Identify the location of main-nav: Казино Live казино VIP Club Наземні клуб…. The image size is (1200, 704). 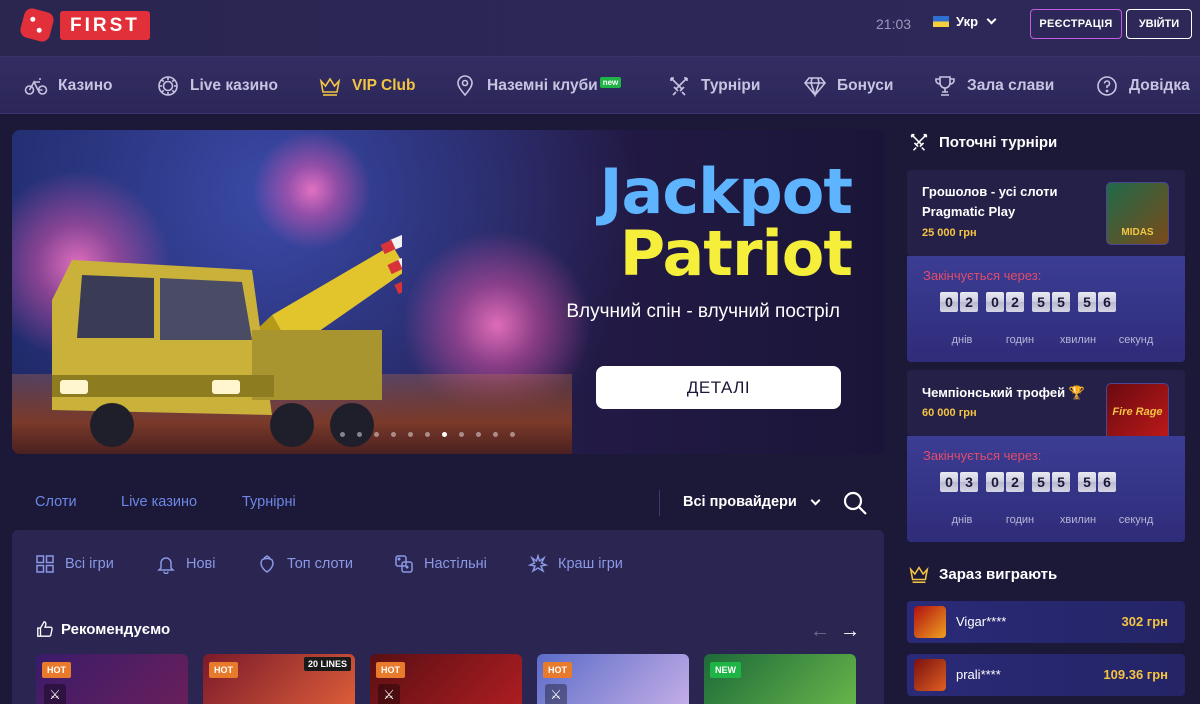
(600, 85).